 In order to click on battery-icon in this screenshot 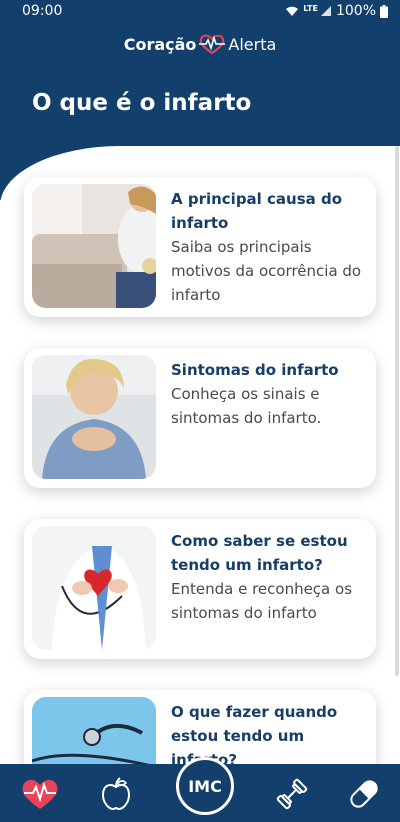, I will do `click(384, 11)`.